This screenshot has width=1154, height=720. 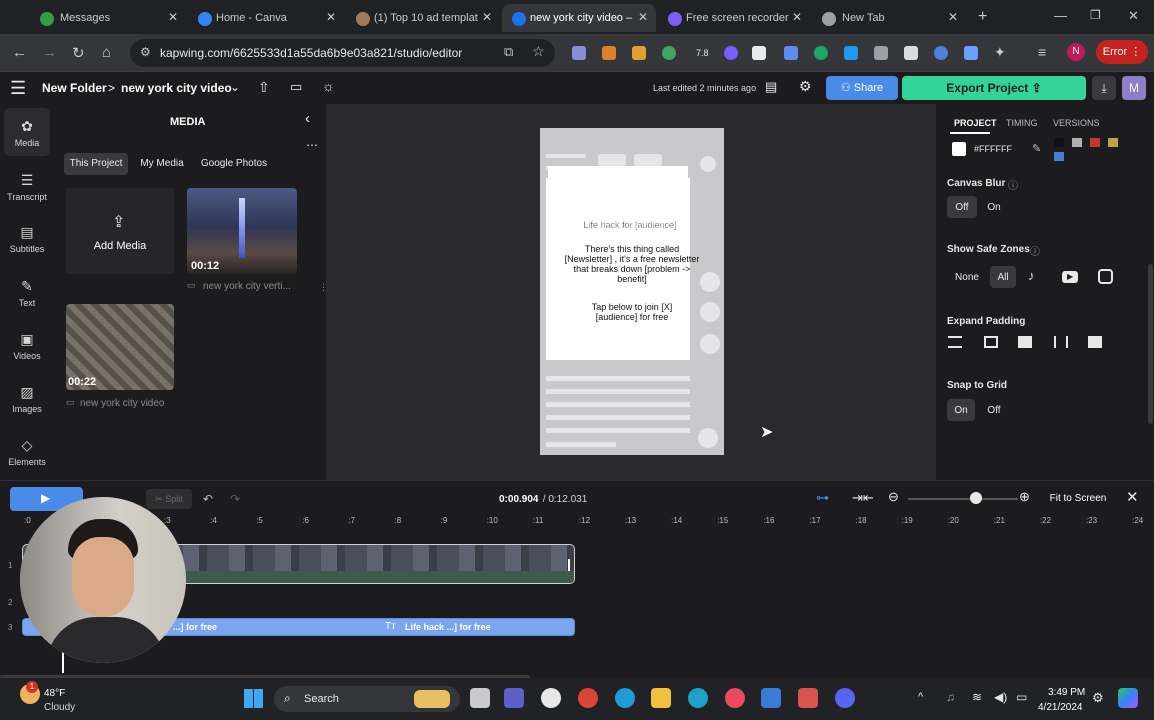 I want to click on clip-trim-handle, so click(x=569, y=565).